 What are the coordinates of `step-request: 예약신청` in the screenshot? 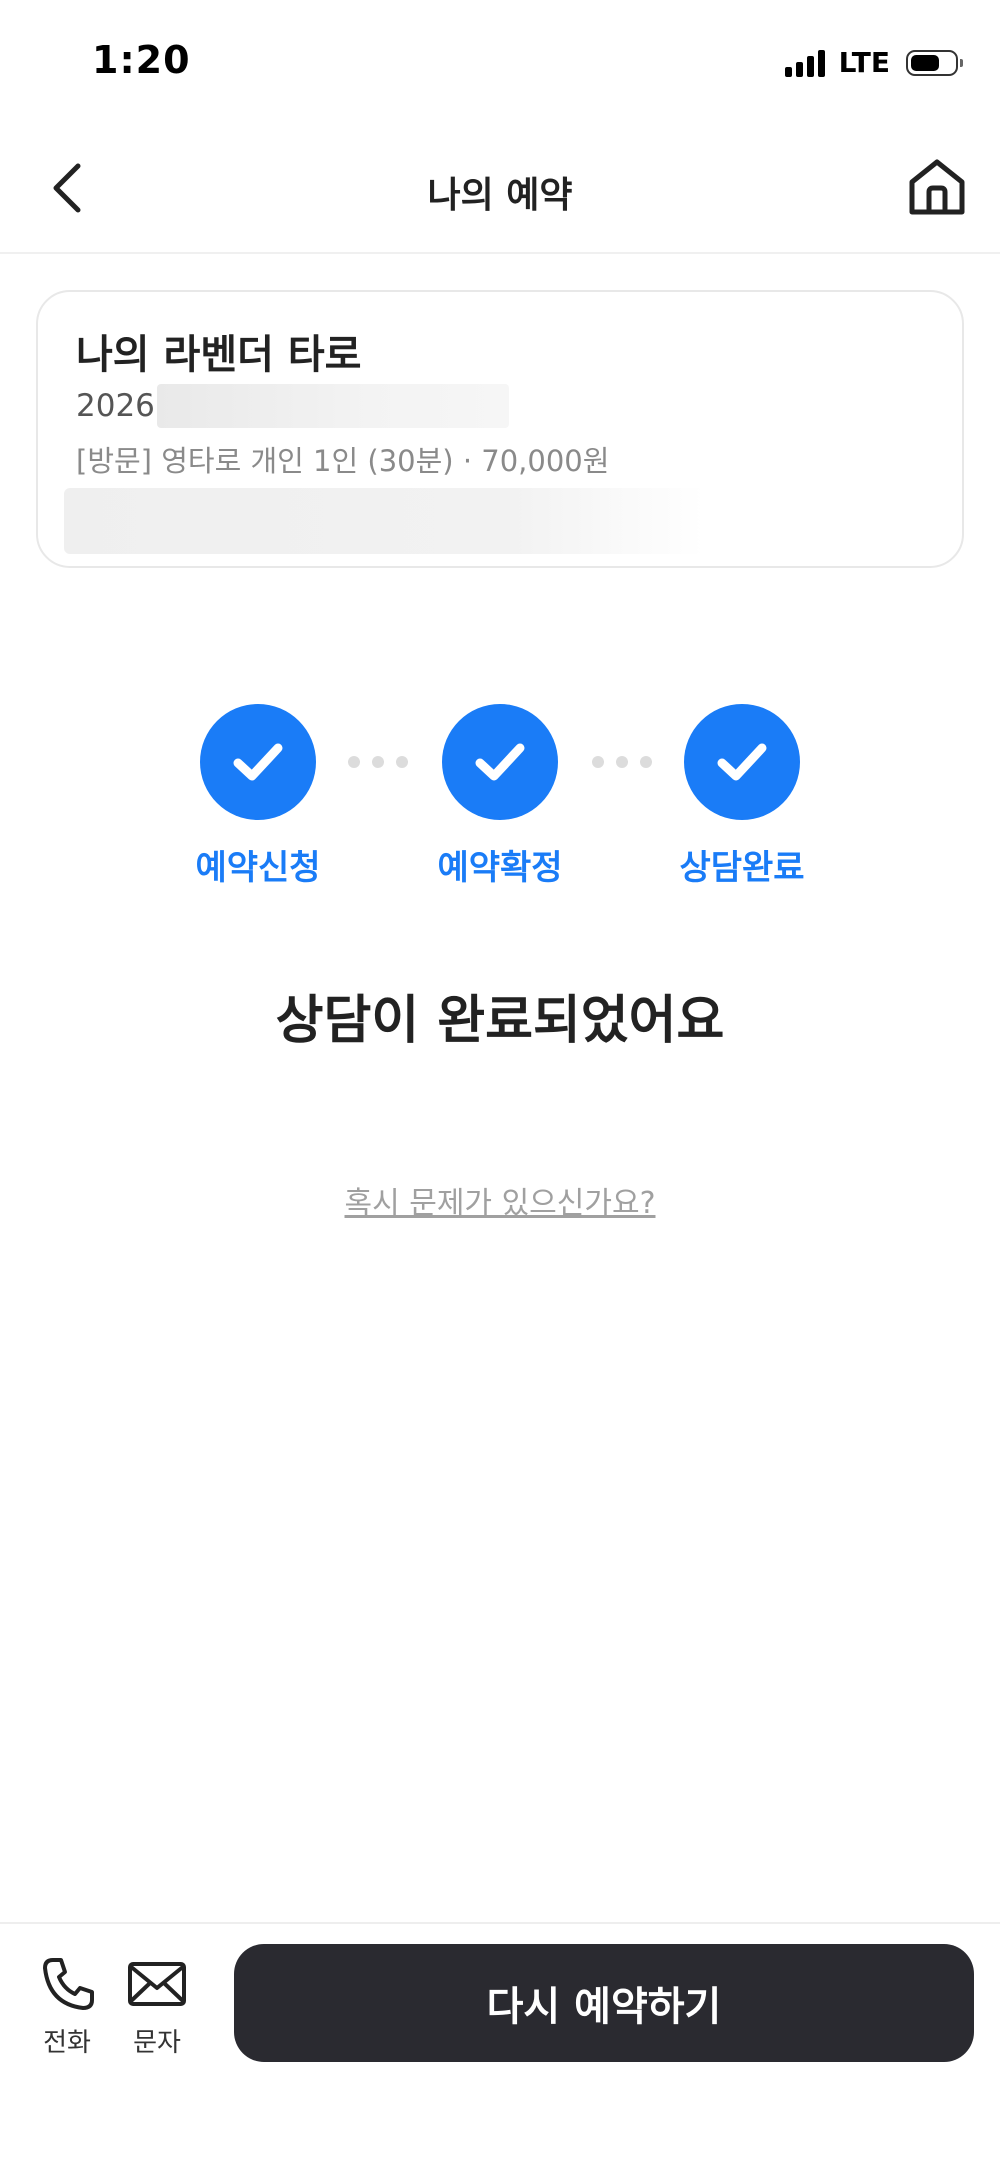 It's located at (258, 796).